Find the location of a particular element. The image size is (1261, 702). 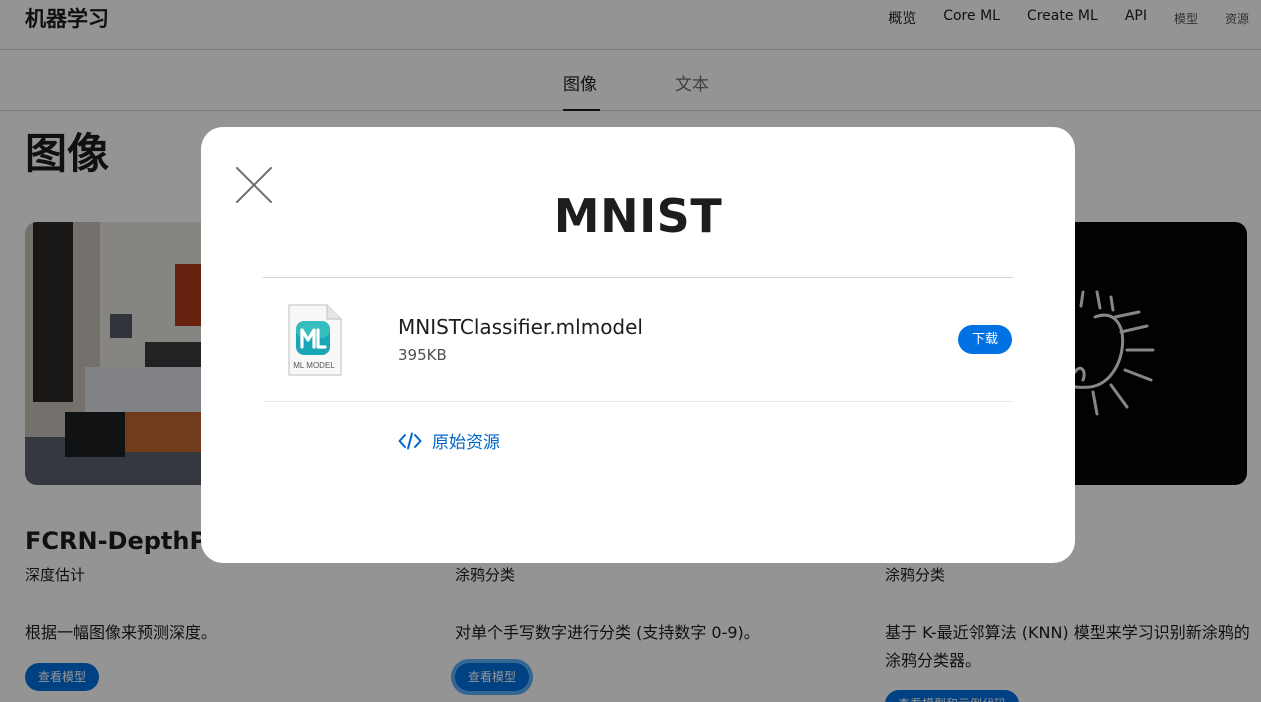

file-size: 395KB is located at coordinates (422, 355).